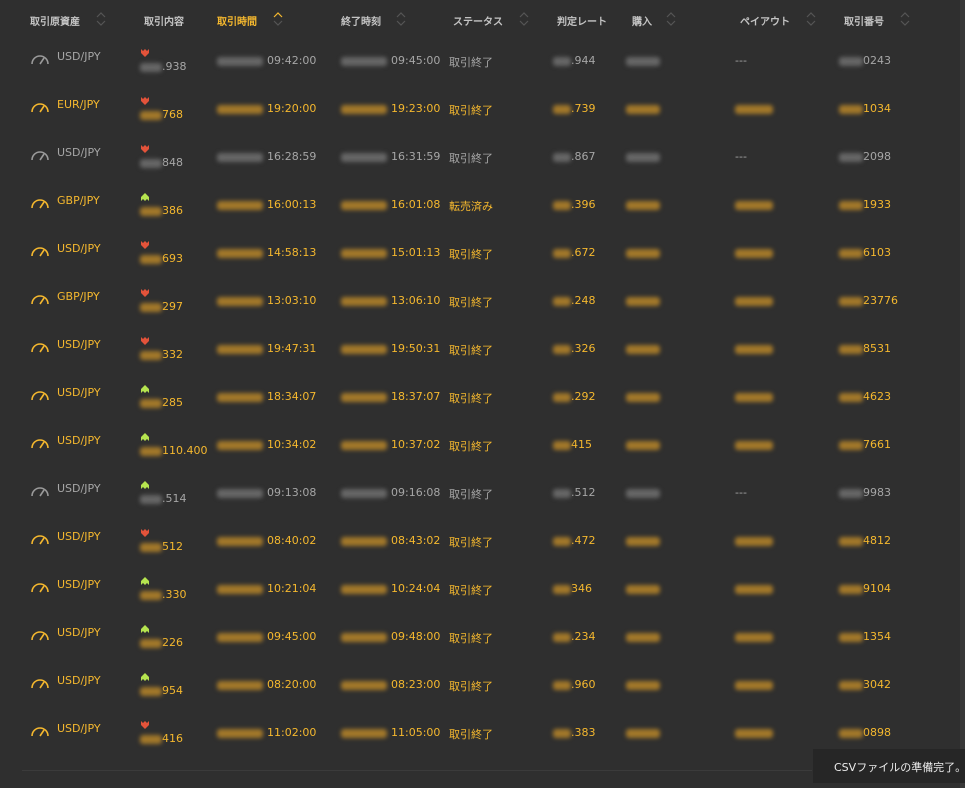 This screenshot has height=788, width=965. What do you see at coordinates (470, 254) in the screenshot?
I see `table-row: USD/JPY 693 14:58:13 15:01:13 取引終了 .672 6103` at bounding box center [470, 254].